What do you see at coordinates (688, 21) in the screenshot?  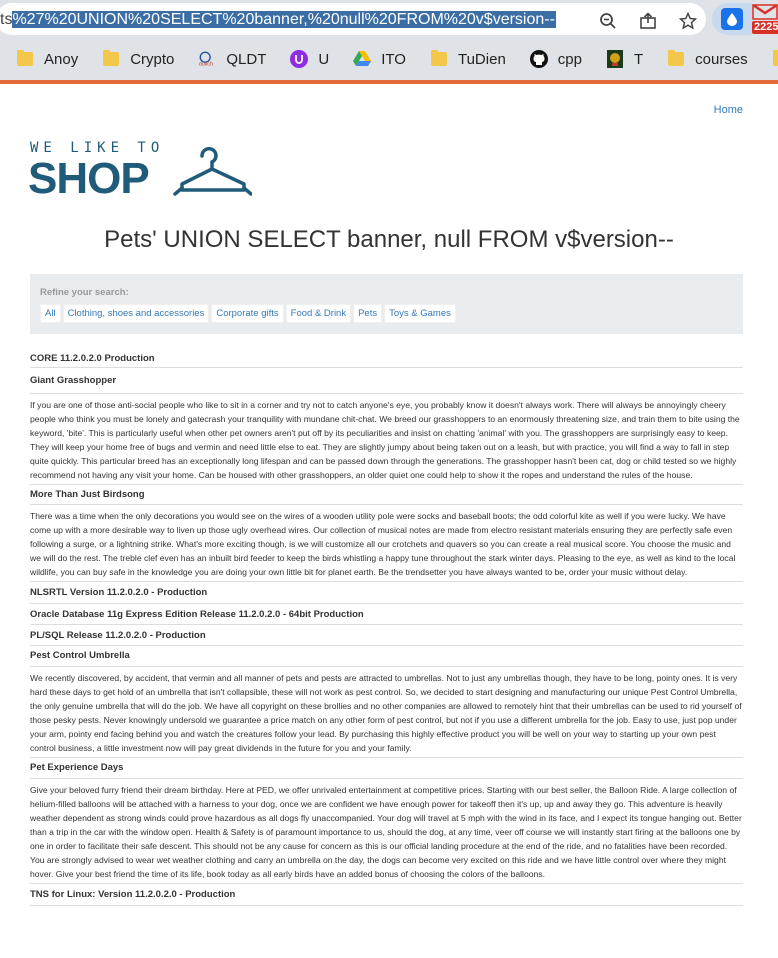 I see `bookmark-star-icon` at bounding box center [688, 21].